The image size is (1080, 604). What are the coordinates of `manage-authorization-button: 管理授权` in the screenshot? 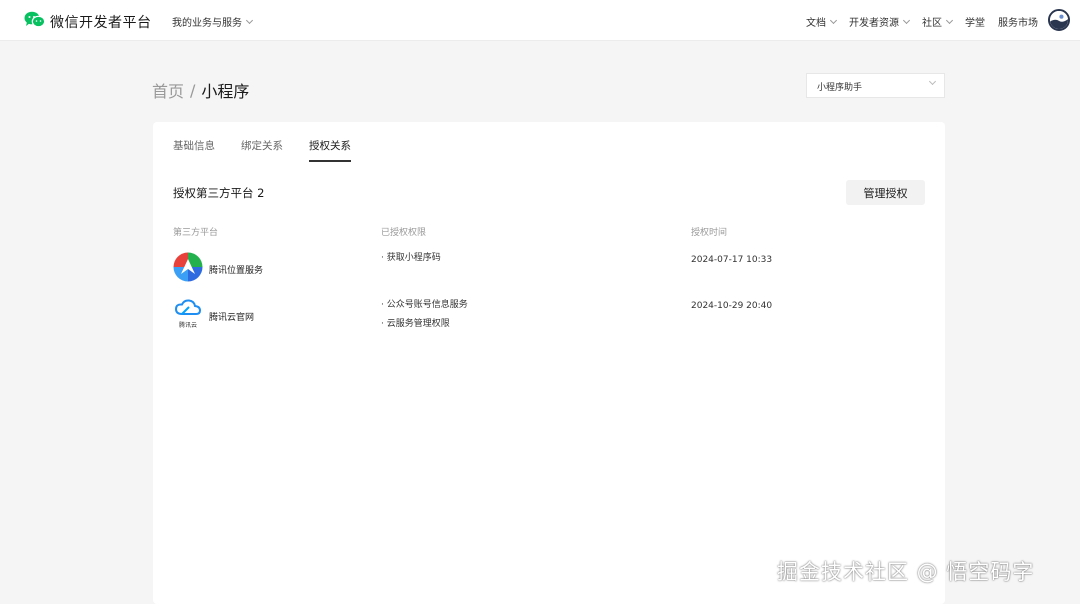 It's located at (885, 192).